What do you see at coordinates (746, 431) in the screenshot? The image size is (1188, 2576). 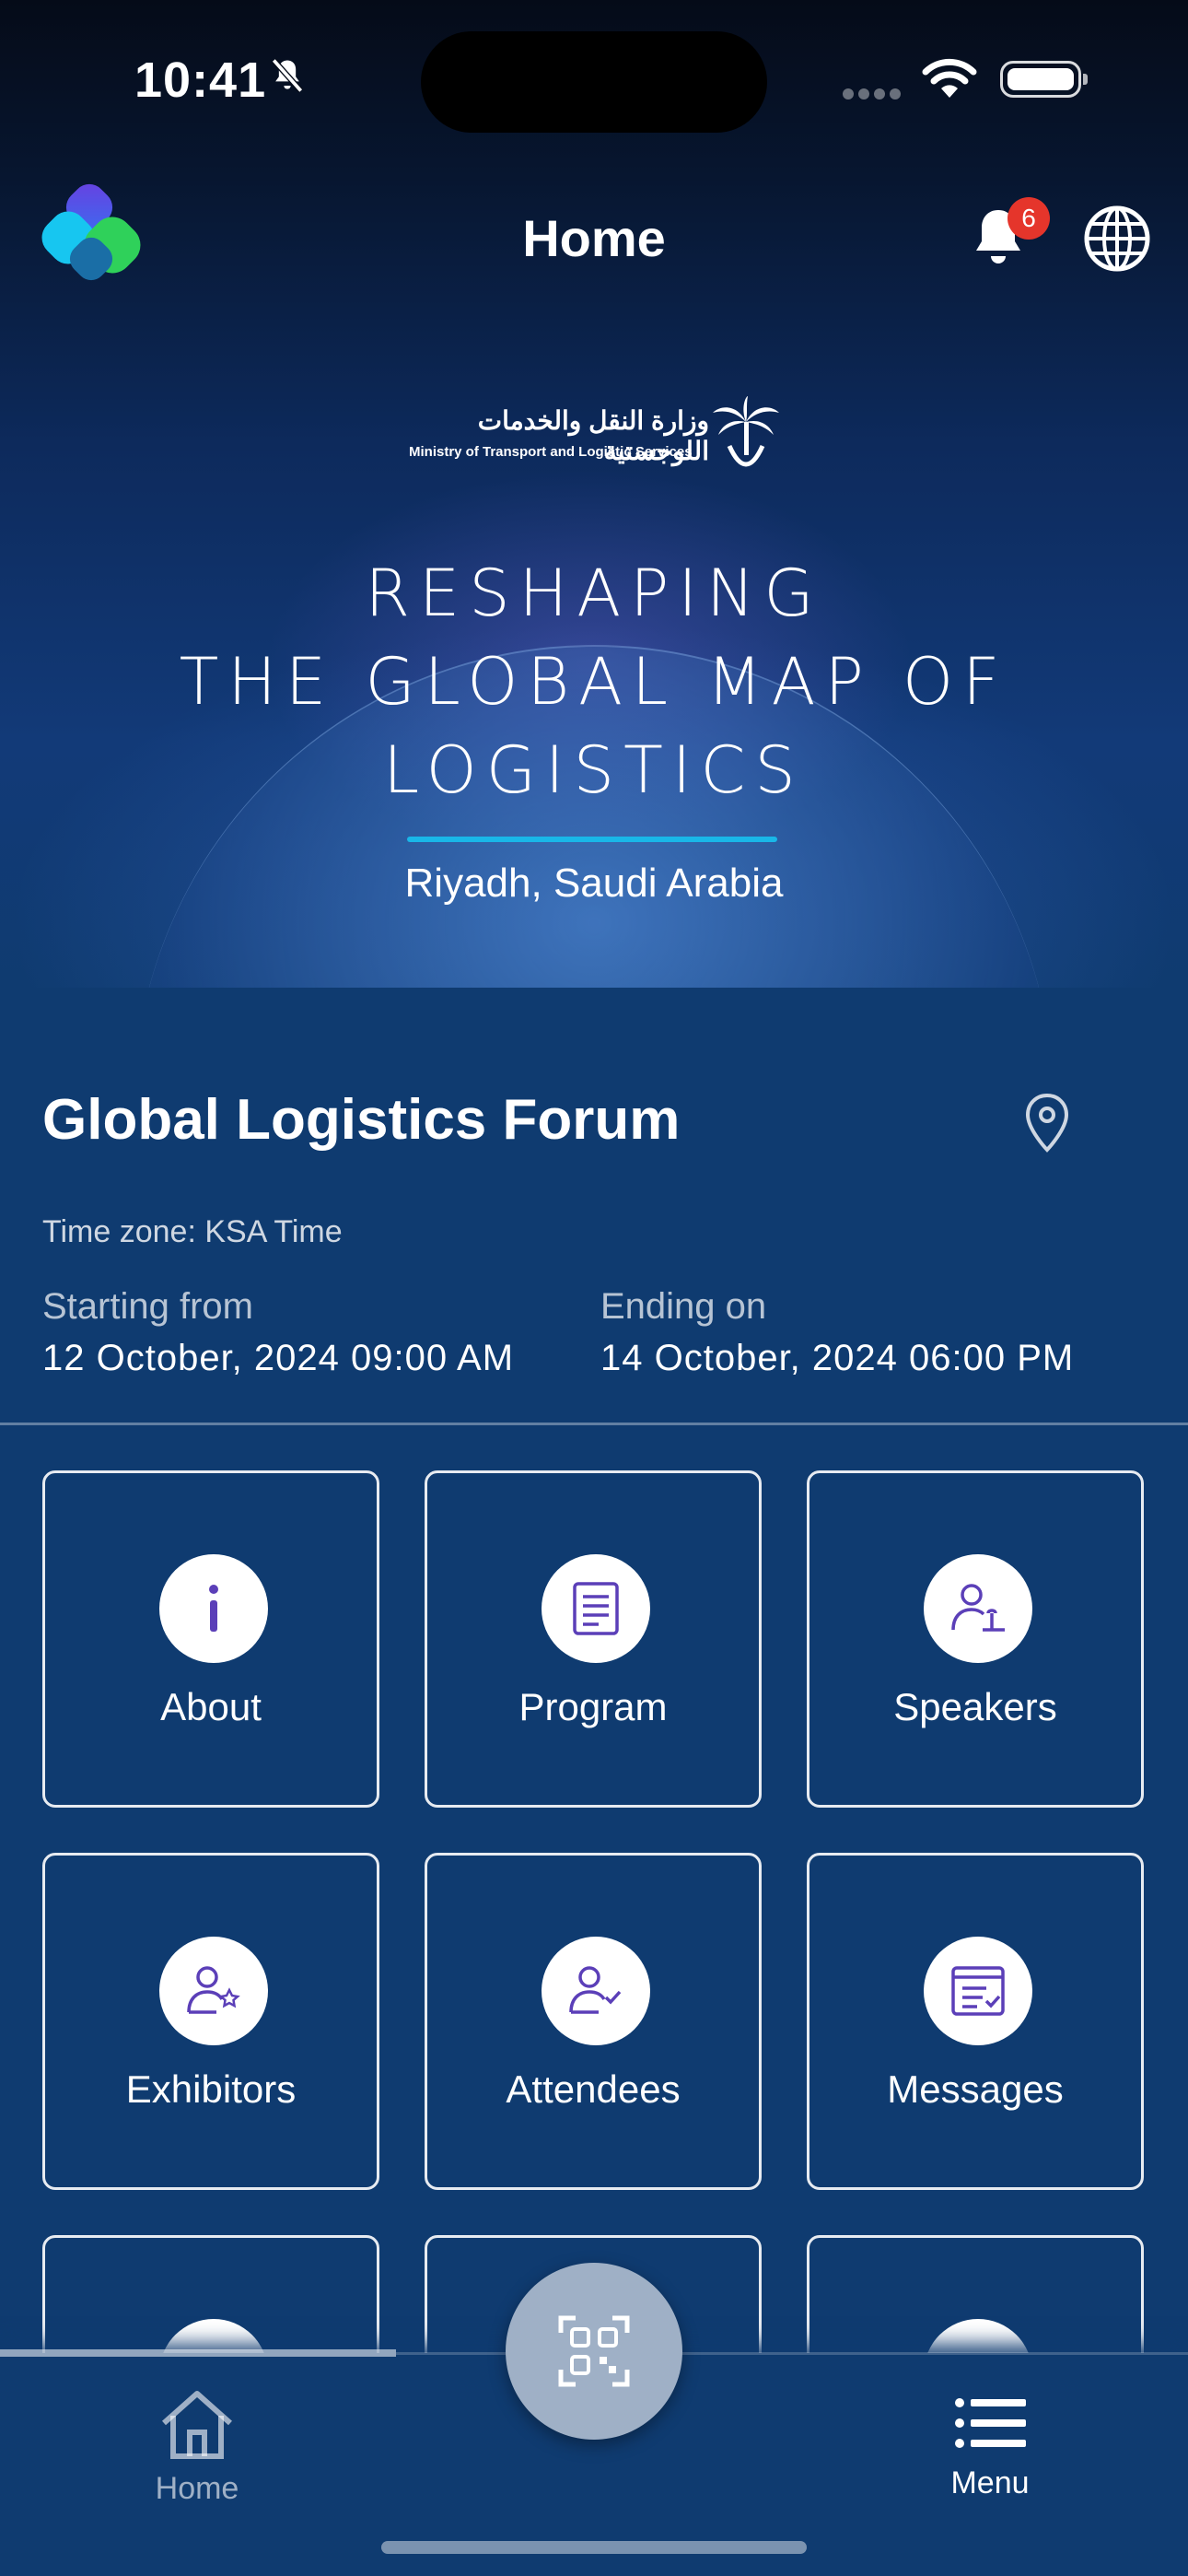 I see `palm-emblem-icon` at bounding box center [746, 431].